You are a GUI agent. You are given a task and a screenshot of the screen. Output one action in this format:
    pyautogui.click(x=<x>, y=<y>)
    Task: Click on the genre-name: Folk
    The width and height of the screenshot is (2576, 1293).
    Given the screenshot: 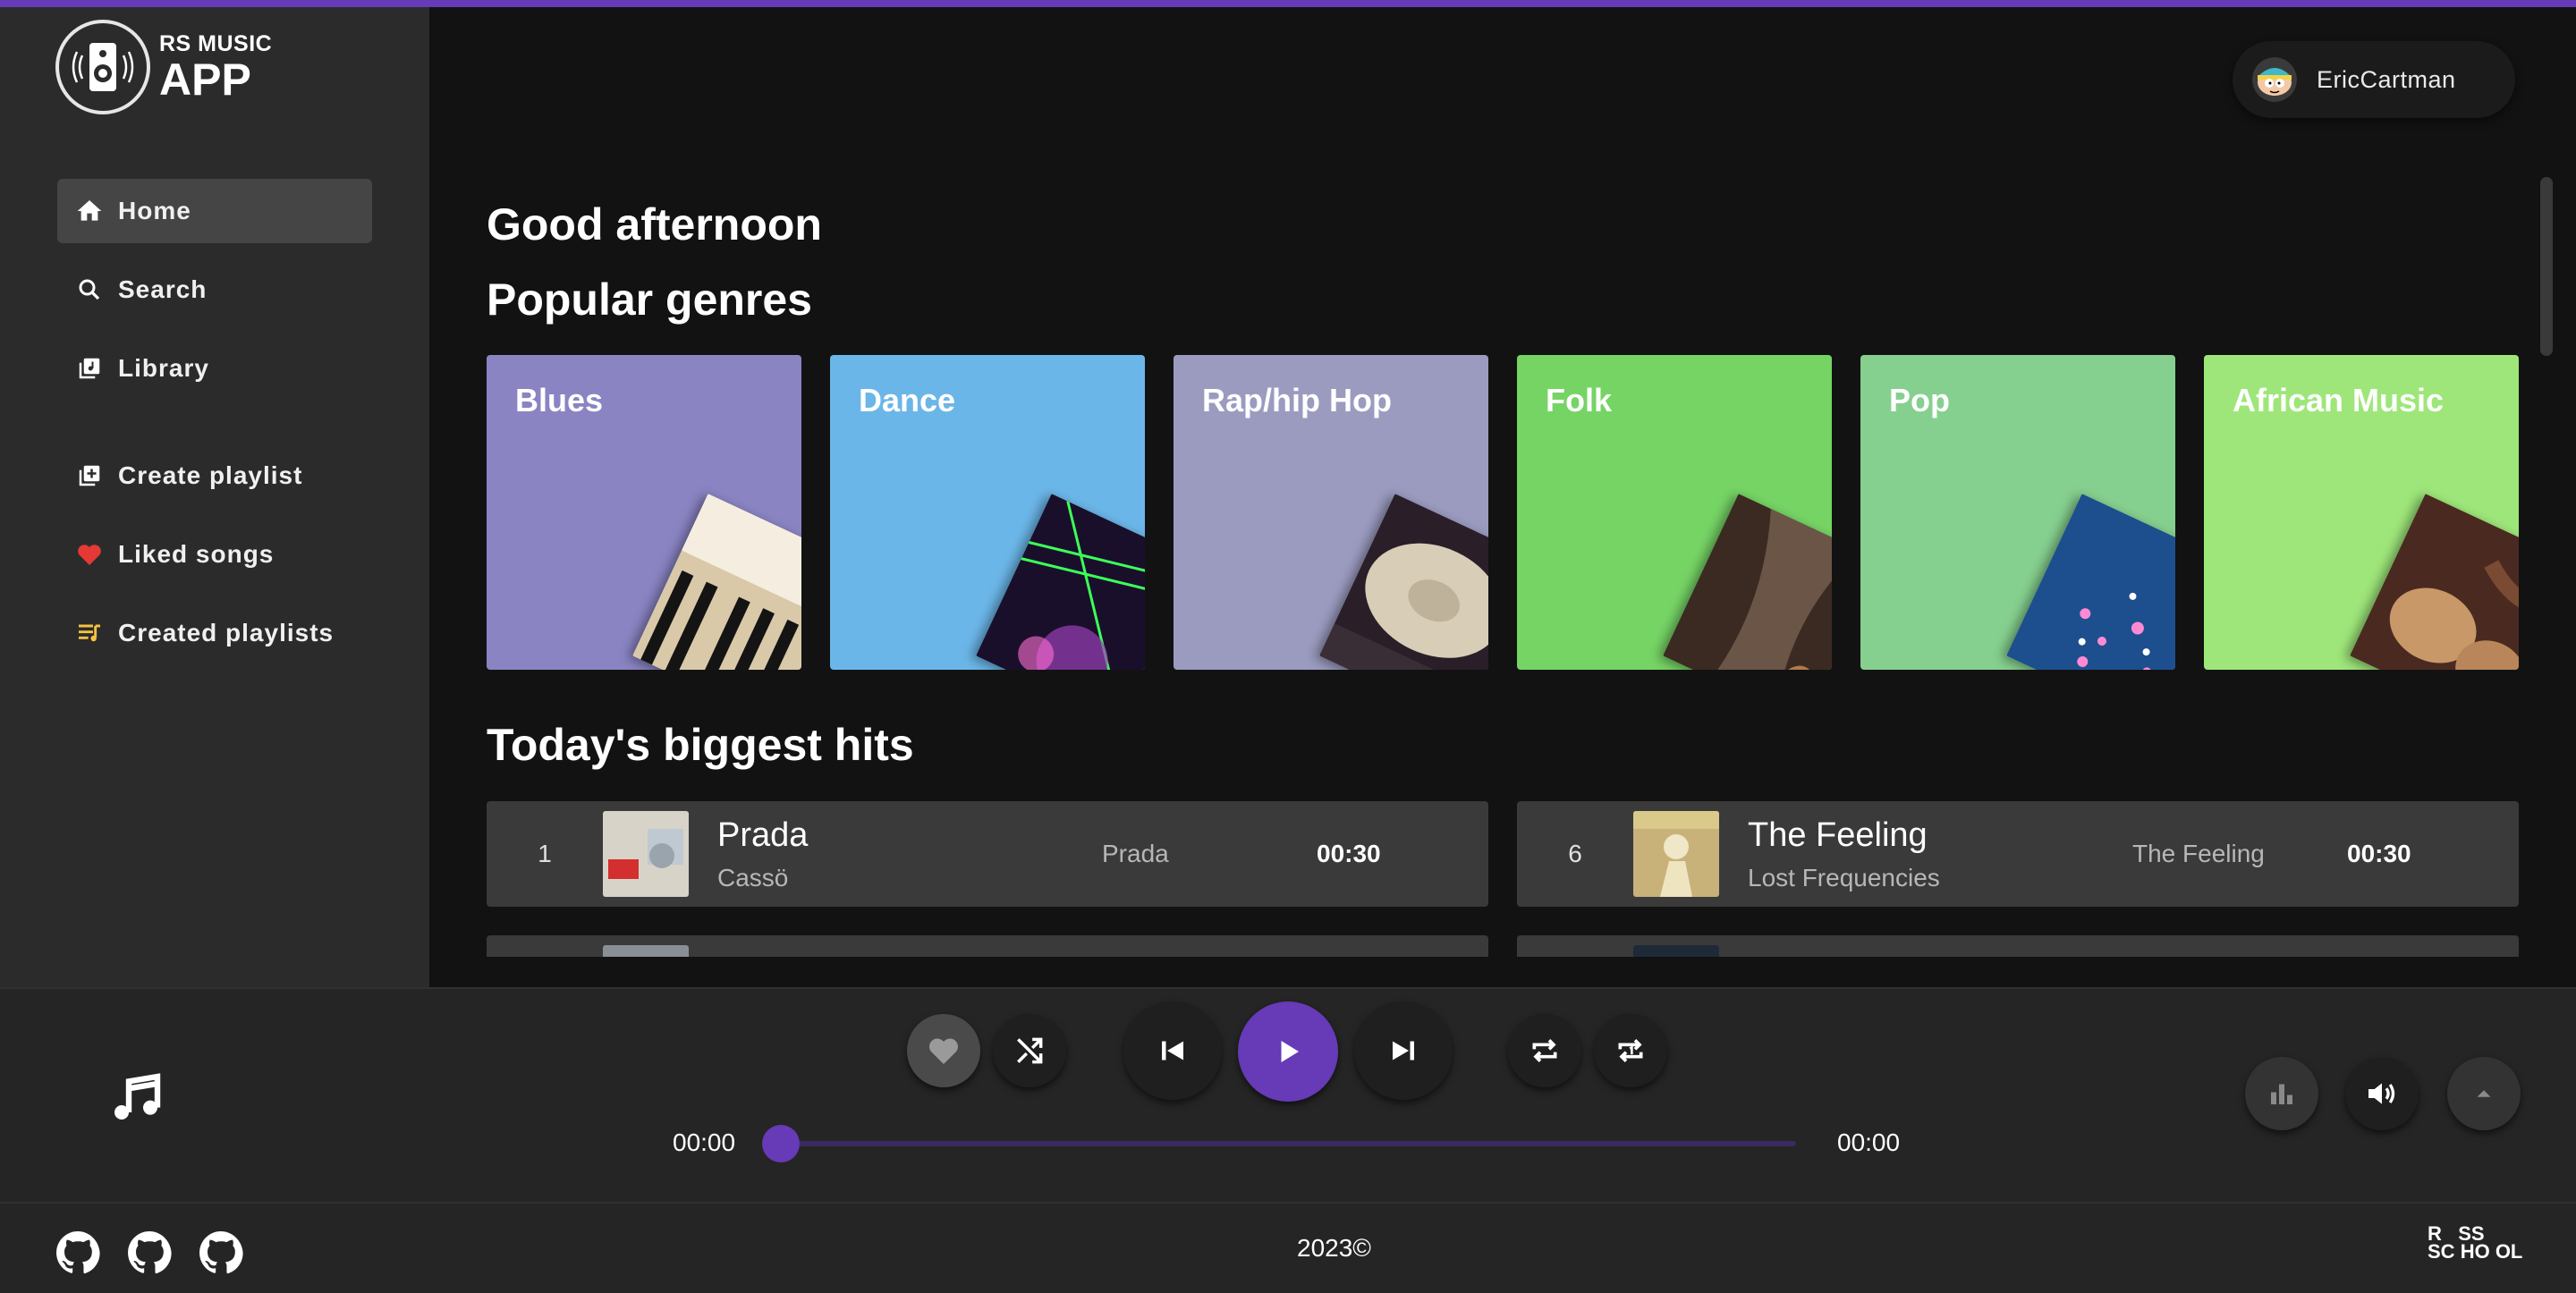 What is the action you would take?
    pyautogui.click(x=1579, y=400)
    